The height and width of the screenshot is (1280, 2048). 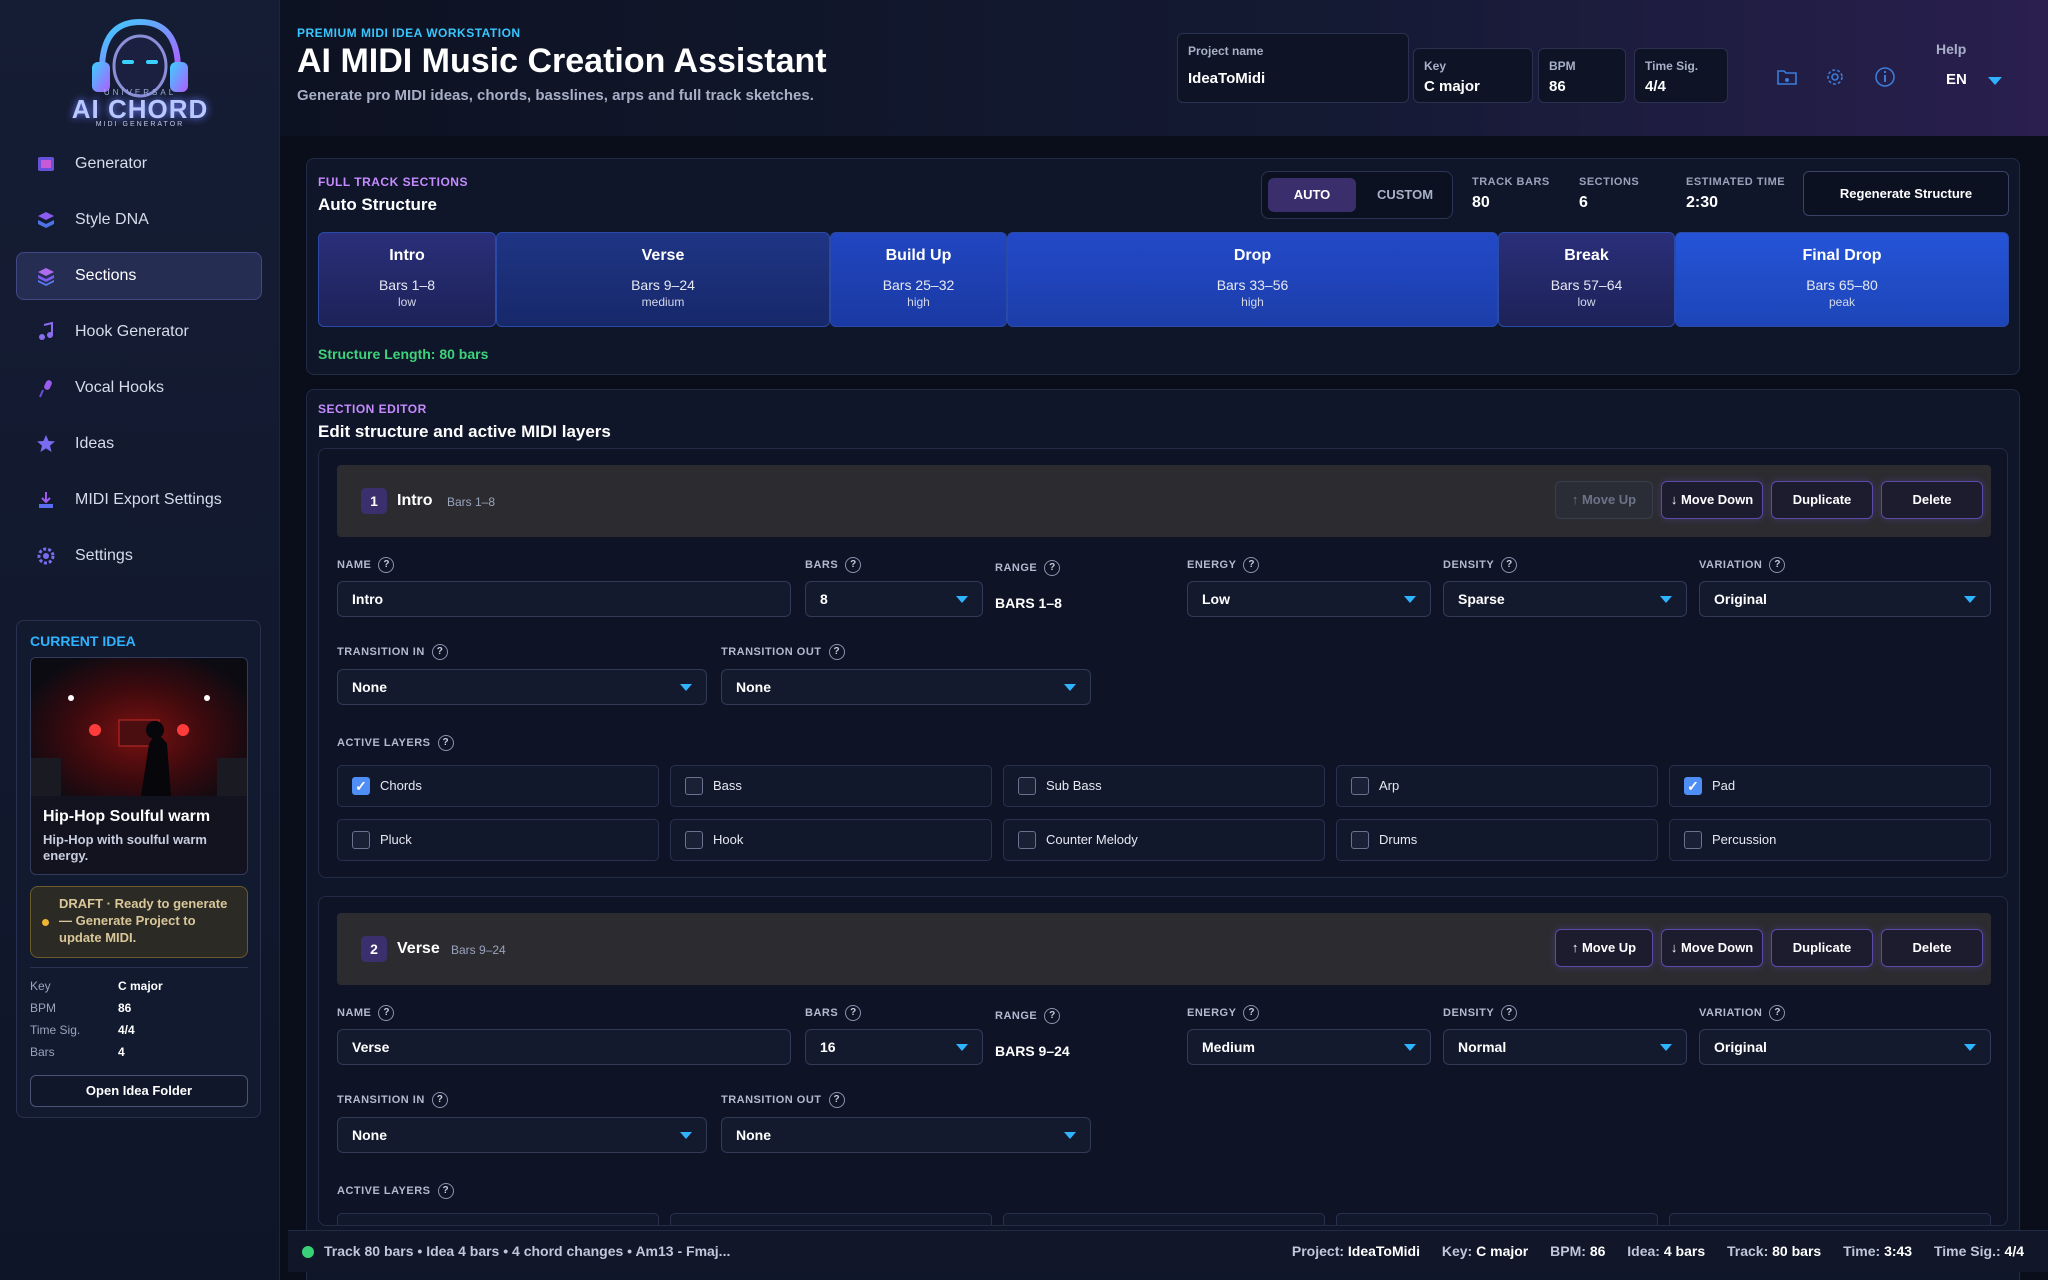 What do you see at coordinates (1830, 786) in the screenshot?
I see `layer-pad: ✓ Pad` at bounding box center [1830, 786].